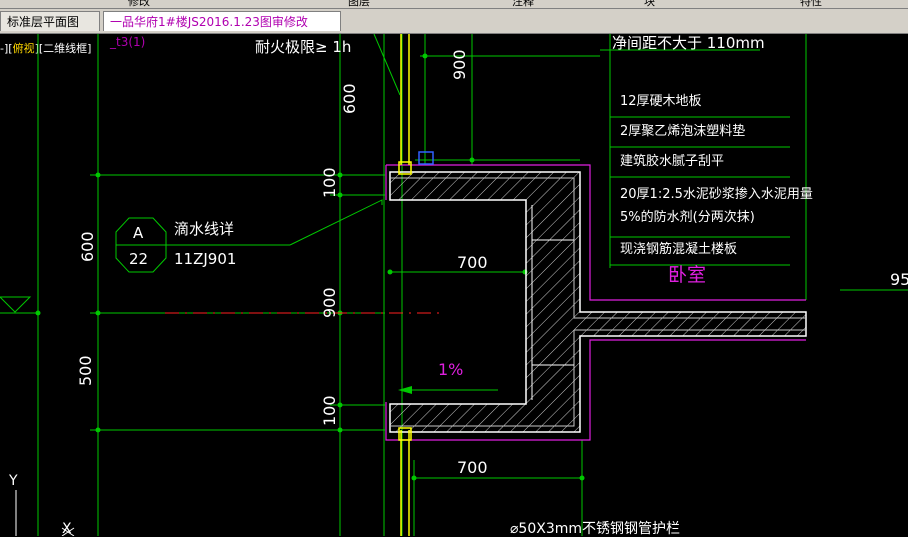 This screenshot has width=908, height=537. Describe the element at coordinates (595, 529) in the screenshot. I see `railing-note: ⌀50X3mm不锈钢钢管护栏` at that location.